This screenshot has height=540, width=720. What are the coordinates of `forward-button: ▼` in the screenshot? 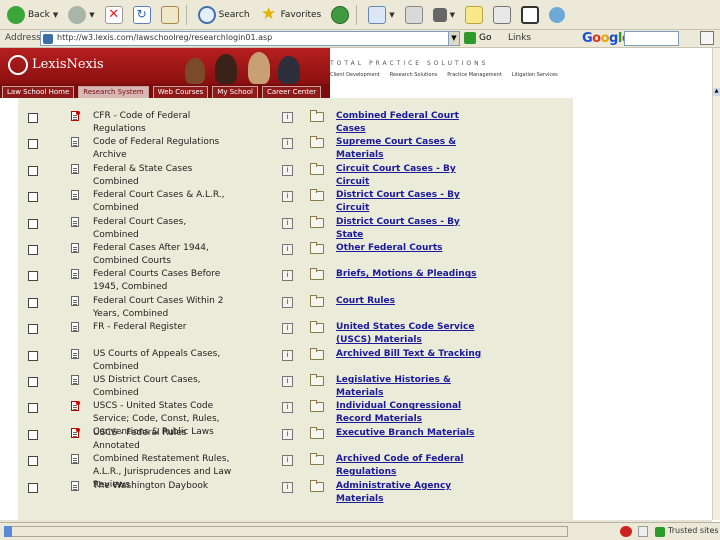 It's located at (81, 15).